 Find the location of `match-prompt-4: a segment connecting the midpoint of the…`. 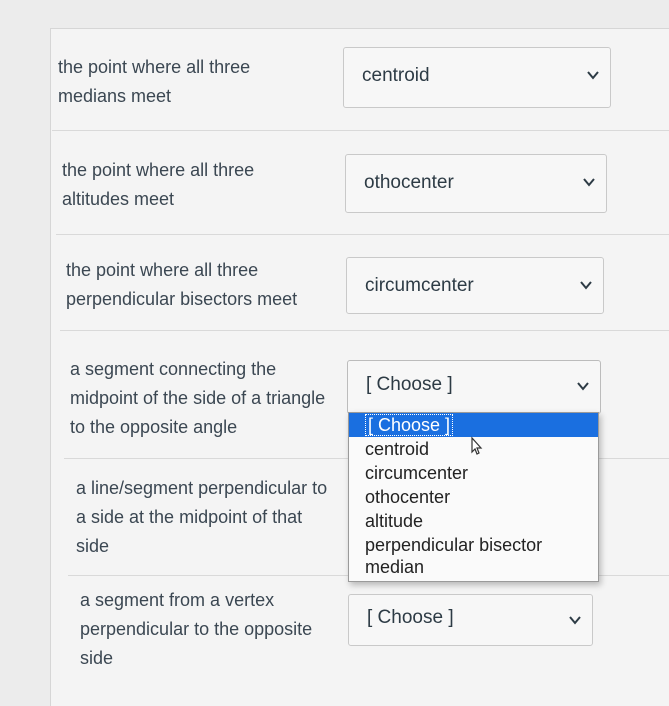

match-prompt-4: a segment connecting the midpoint of the… is located at coordinates (197, 398).